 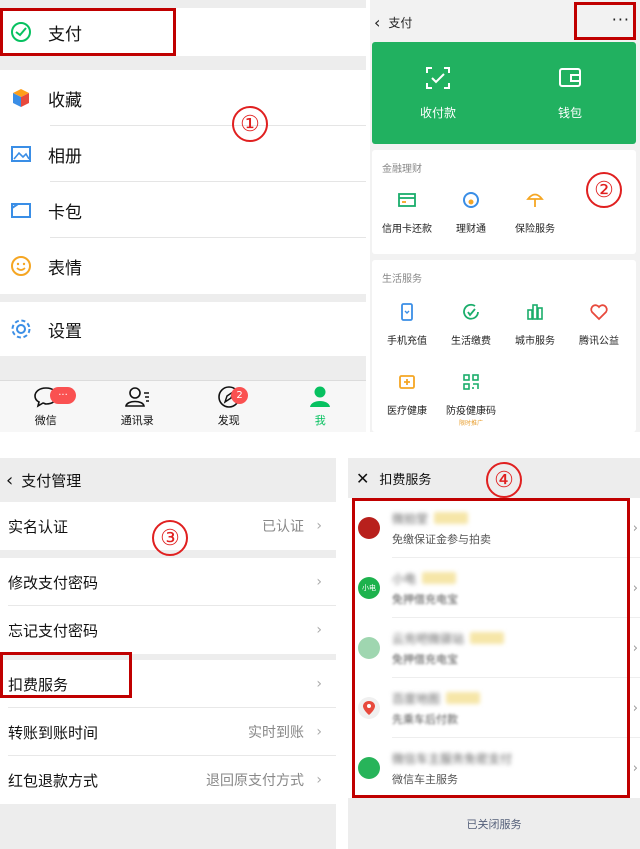 What do you see at coordinates (63, 395) in the screenshot?
I see `unread-badge: ···` at bounding box center [63, 395].